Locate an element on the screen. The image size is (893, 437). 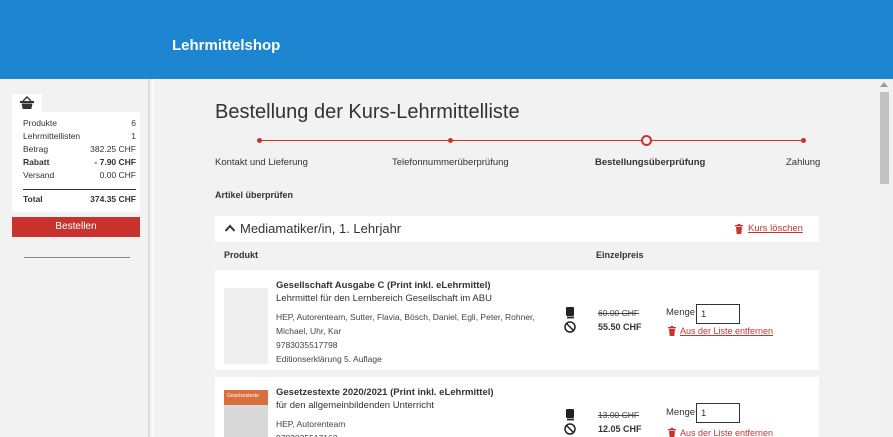
cart-row-label: Rabatt is located at coordinates (36, 162).